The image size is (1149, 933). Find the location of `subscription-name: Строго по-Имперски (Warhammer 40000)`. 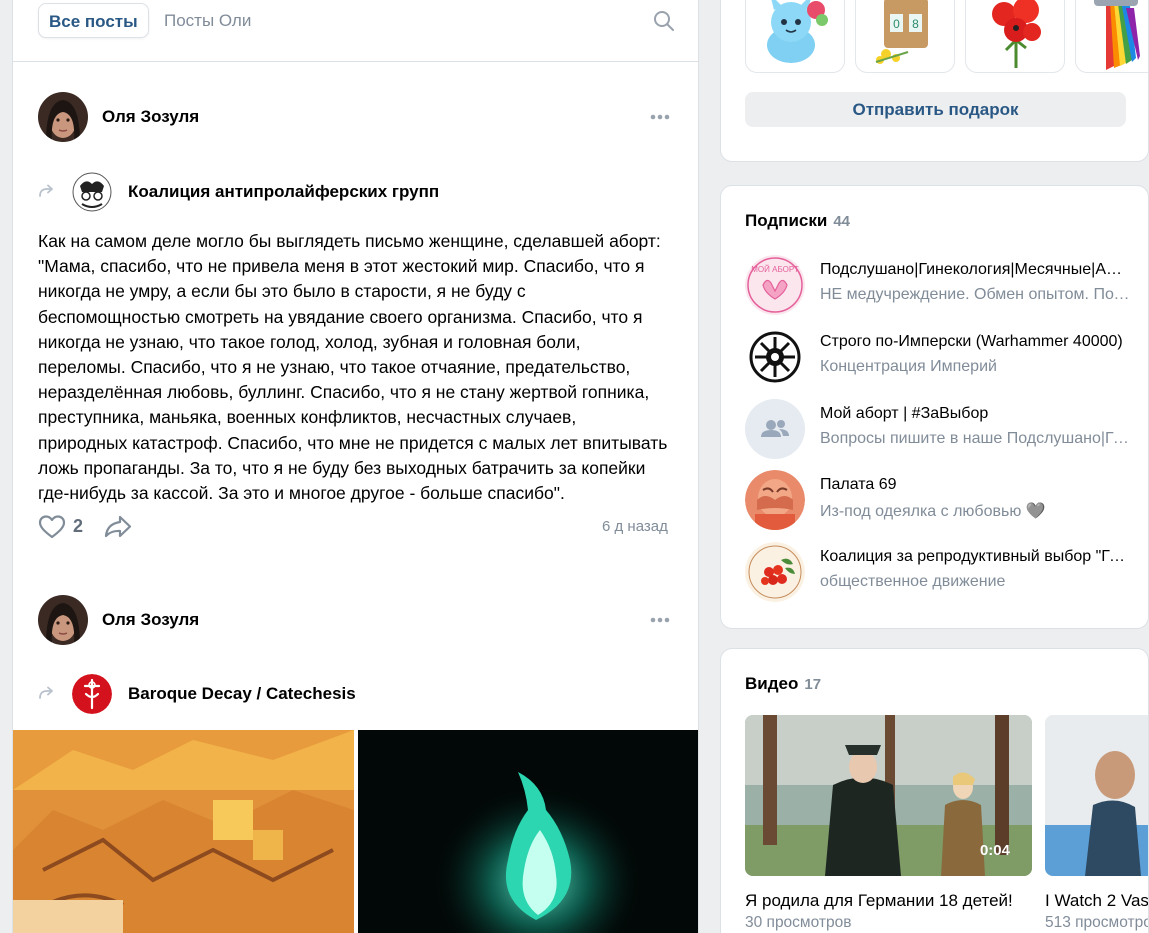

subscription-name: Строго по-Имперски (Warhammer 40000) is located at coordinates (971, 341).